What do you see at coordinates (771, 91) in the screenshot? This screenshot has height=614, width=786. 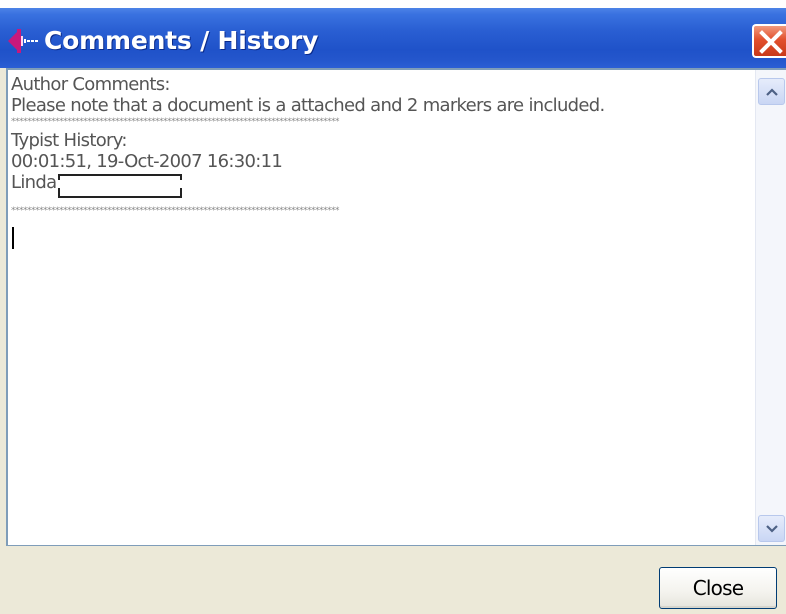 I see `scroll-up-button` at bounding box center [771, 91].